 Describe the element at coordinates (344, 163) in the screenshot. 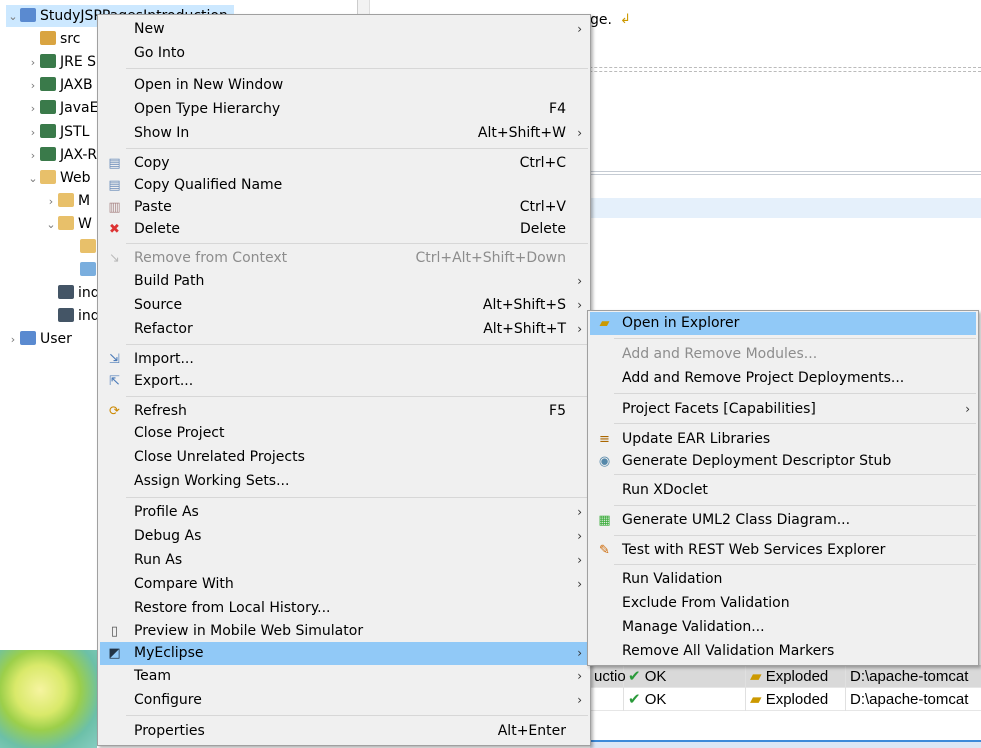

I see `menu-item-copy: ▤ Copy Ctrl+C` at that location.